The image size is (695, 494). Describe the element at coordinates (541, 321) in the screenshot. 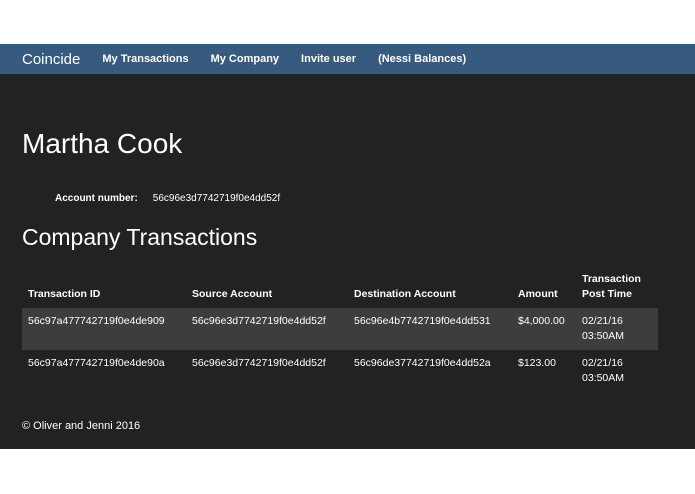

I see `cell-amount: $4,000.00` at that location.